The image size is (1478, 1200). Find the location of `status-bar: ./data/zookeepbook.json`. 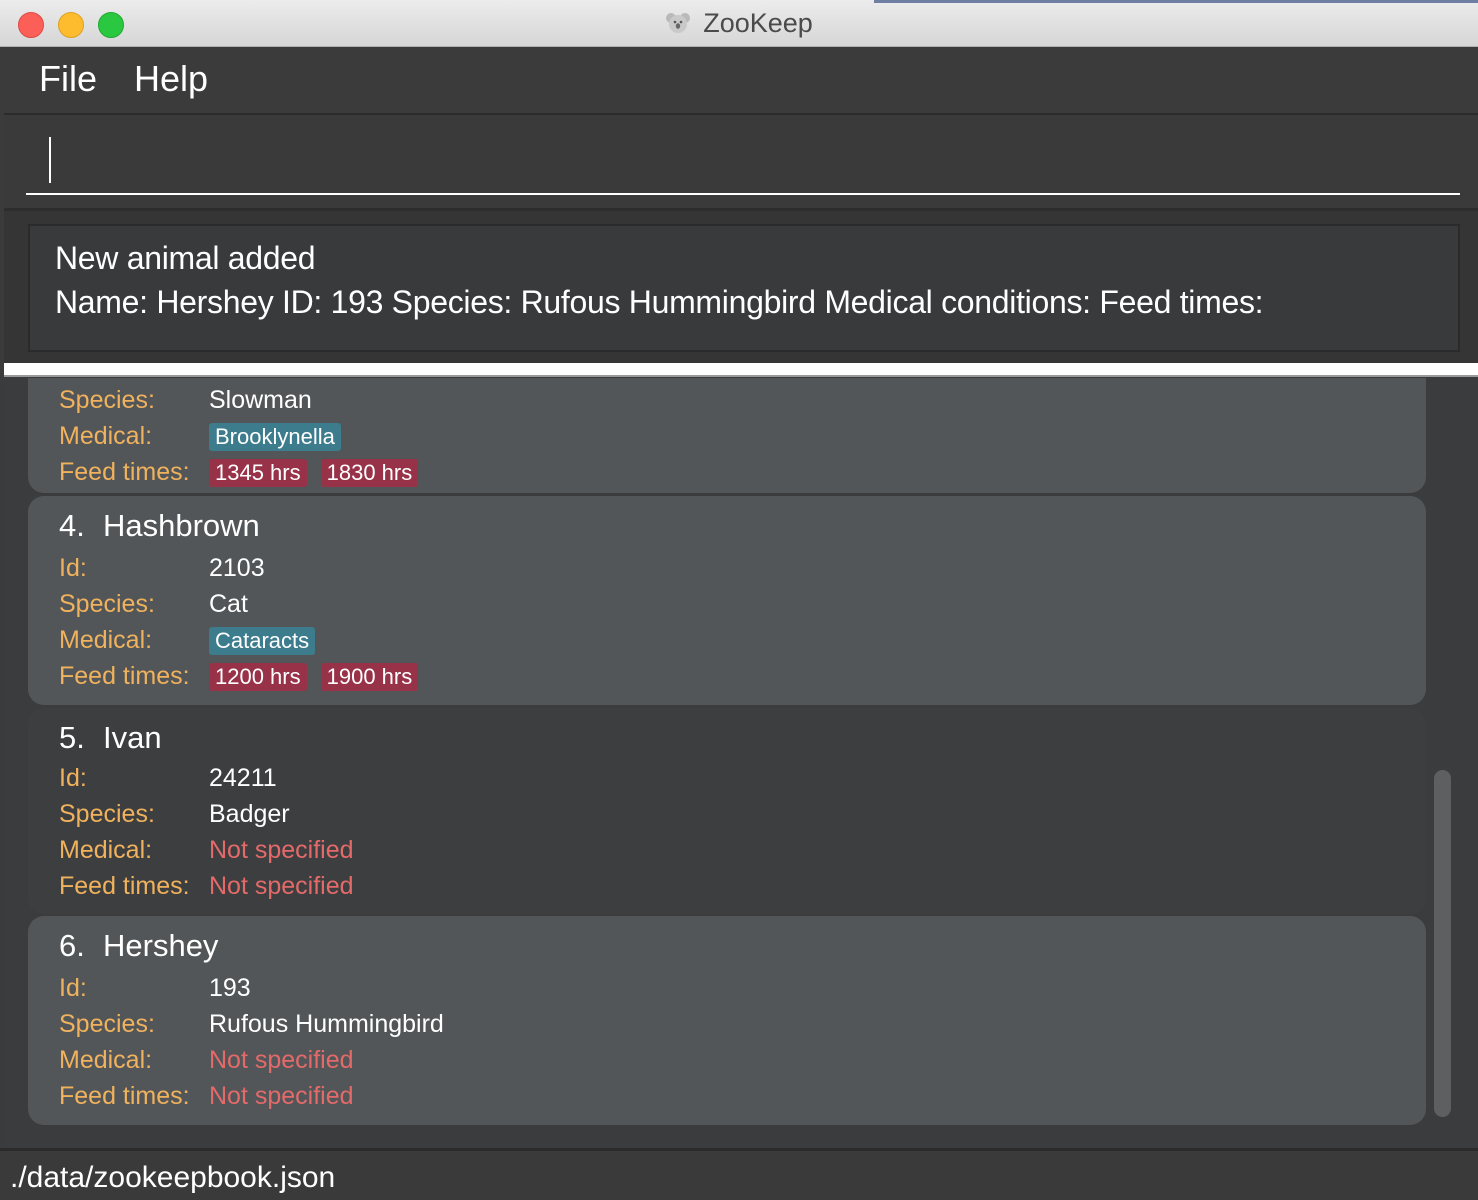

status-bar: ./data/zookeepbook.json is located at coordinates (739, 1174).